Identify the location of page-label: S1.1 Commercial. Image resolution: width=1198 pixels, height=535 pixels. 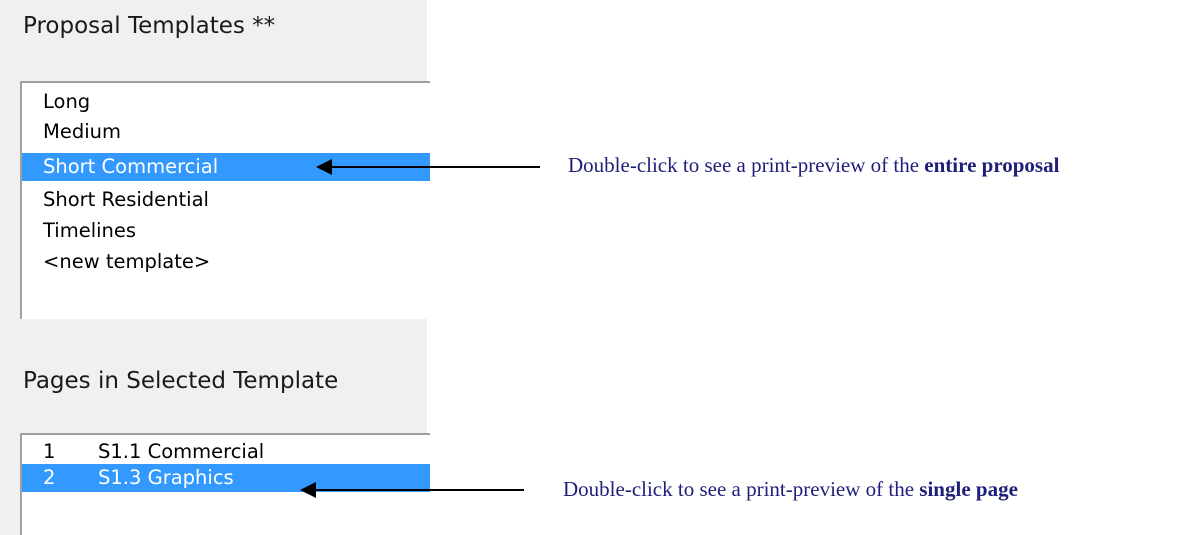
(181, 451).